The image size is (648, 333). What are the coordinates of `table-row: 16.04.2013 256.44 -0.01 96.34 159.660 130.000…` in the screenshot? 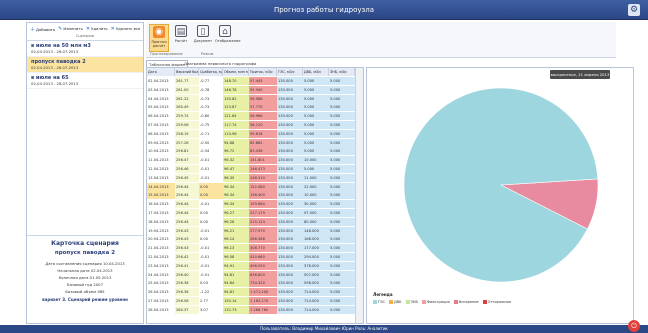 It's located at (251, 204).